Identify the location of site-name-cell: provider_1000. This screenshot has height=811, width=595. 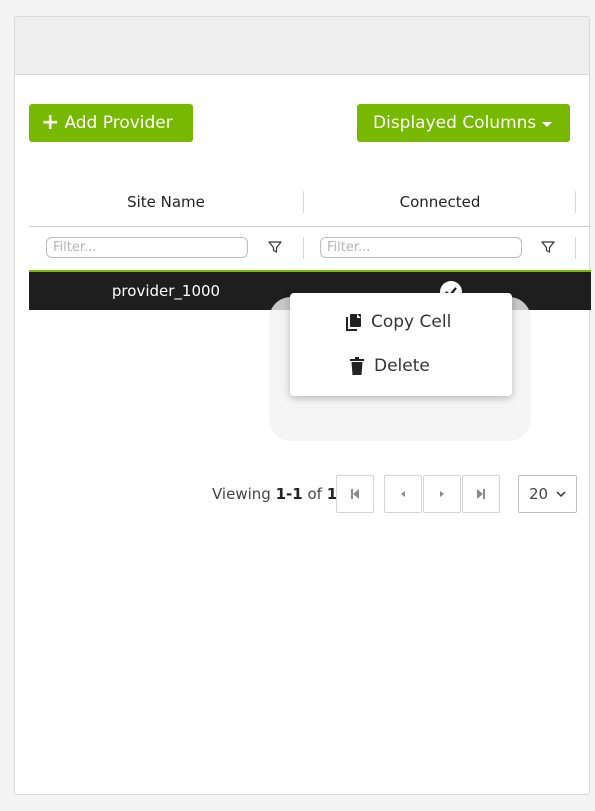
(166, 291).